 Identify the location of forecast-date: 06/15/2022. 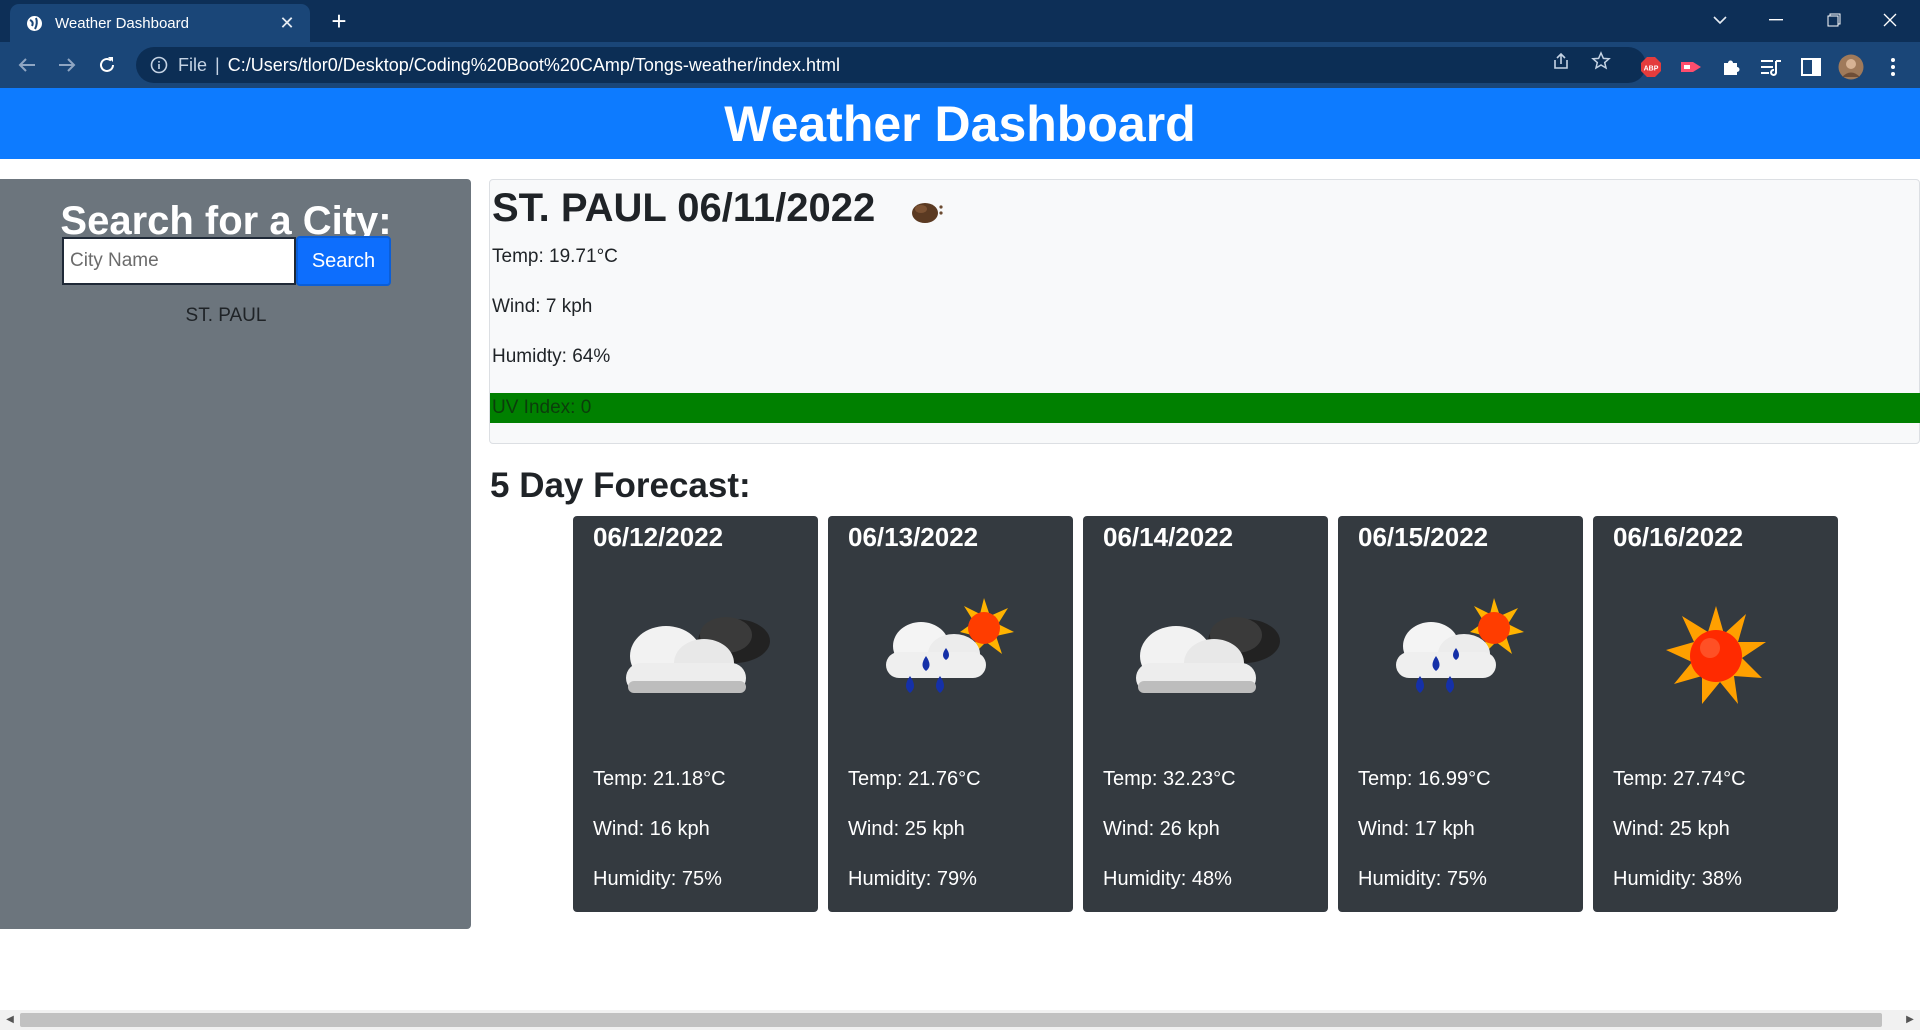
(1423, 537).